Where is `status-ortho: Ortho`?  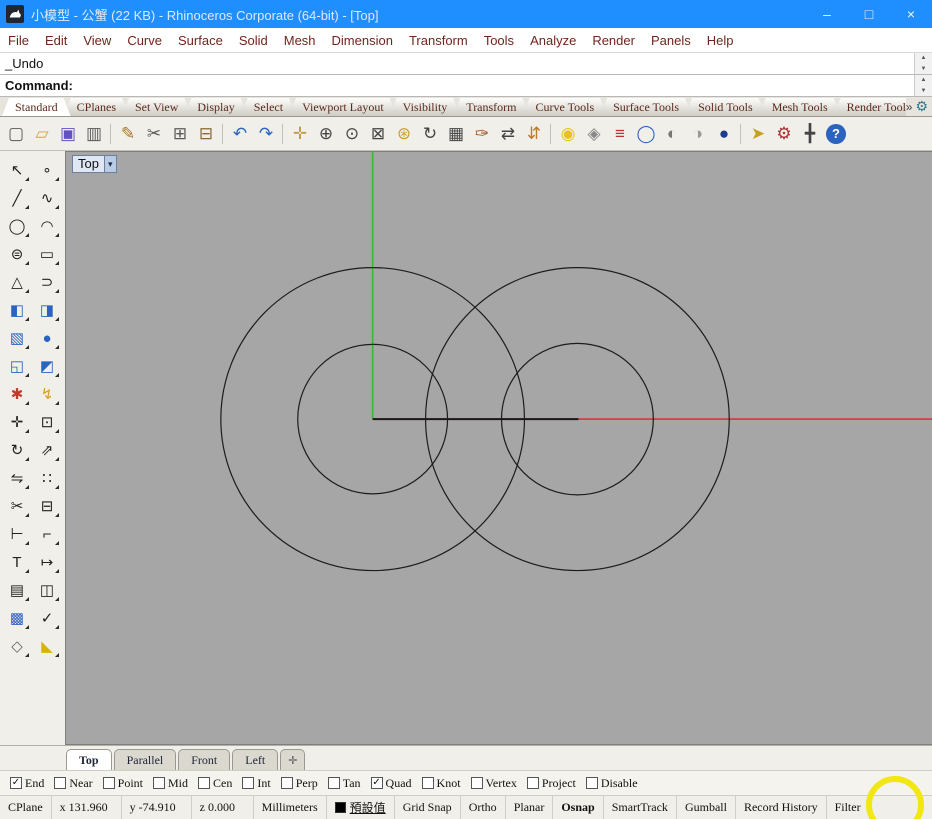 status-ortho: Ortho is located at coordinates (483, 807).